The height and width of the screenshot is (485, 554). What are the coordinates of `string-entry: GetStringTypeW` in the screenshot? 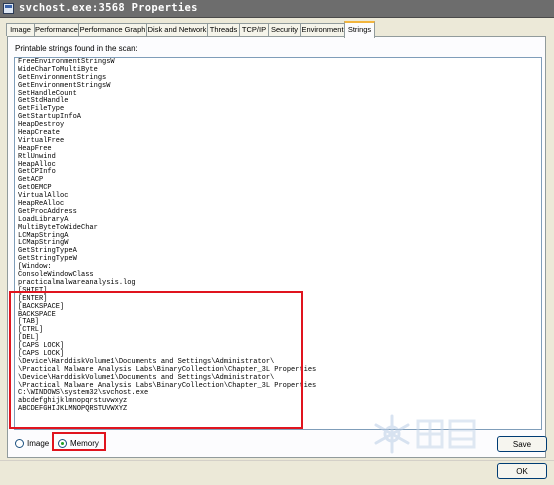 It's located at (167, 259).